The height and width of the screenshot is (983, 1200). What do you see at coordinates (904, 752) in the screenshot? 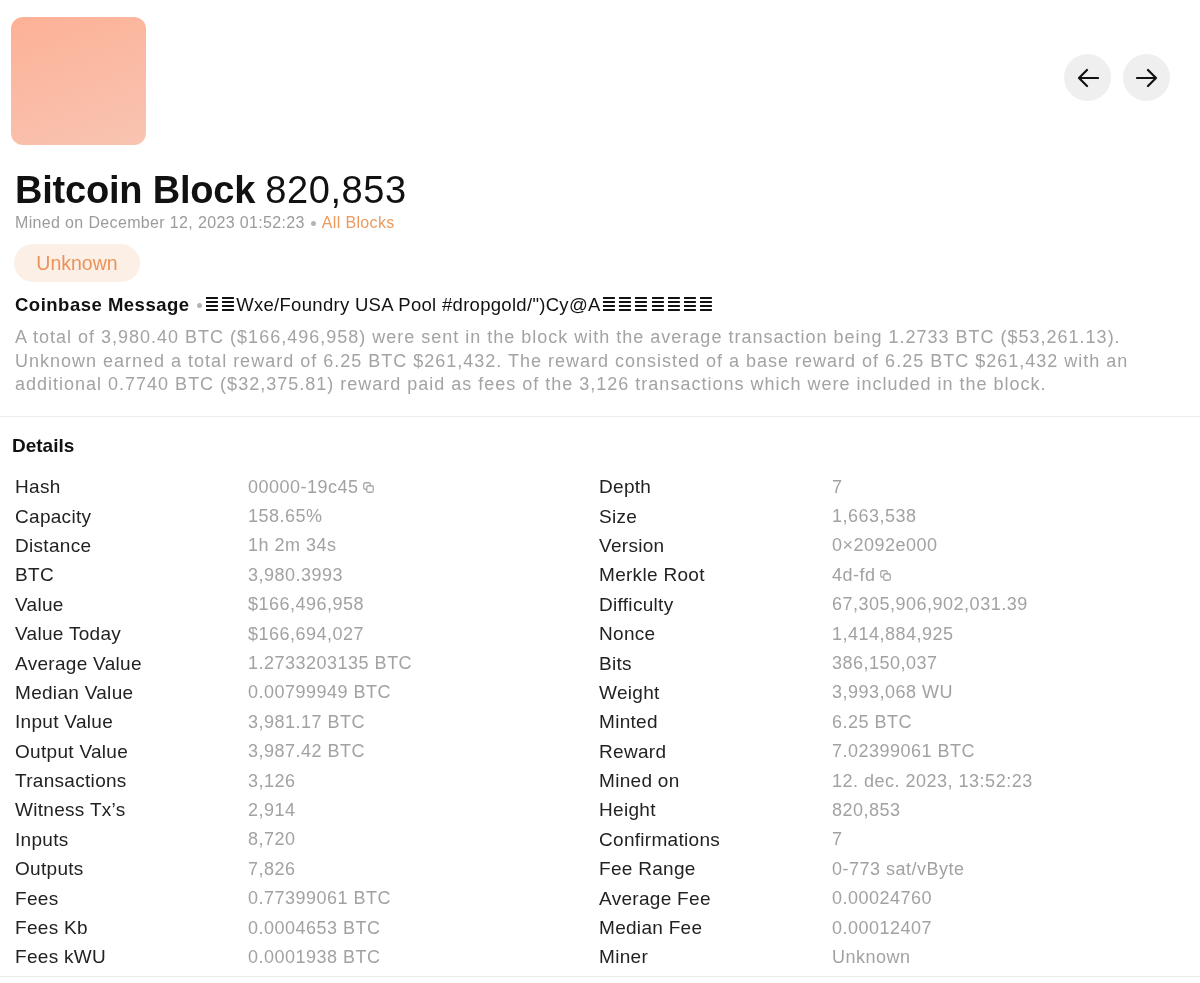
I see `detail-value: 7.02399061 BTC` at bounding box center [904, 752].